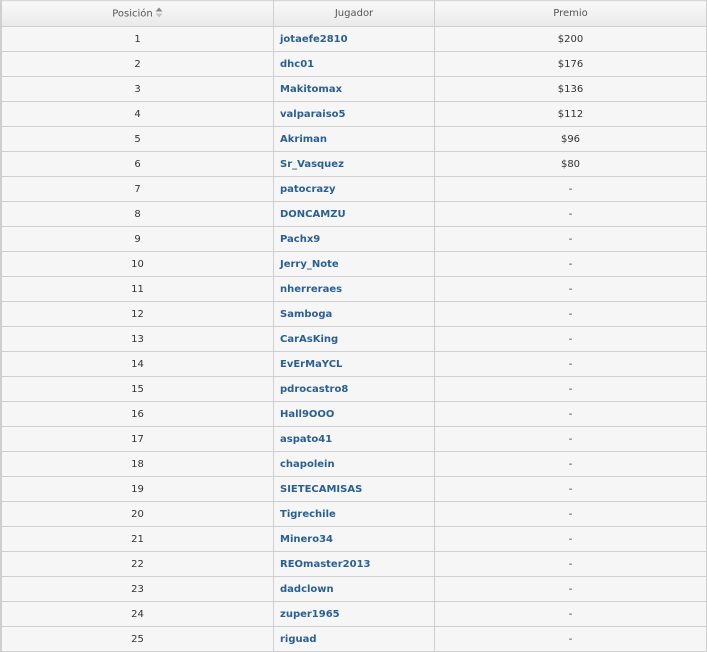 This screenshot has height=652, width=707. What do you see at coordinates (137, 489) in the screenshot?
I see `position-cell: 19` at bounding box center [137, 489].